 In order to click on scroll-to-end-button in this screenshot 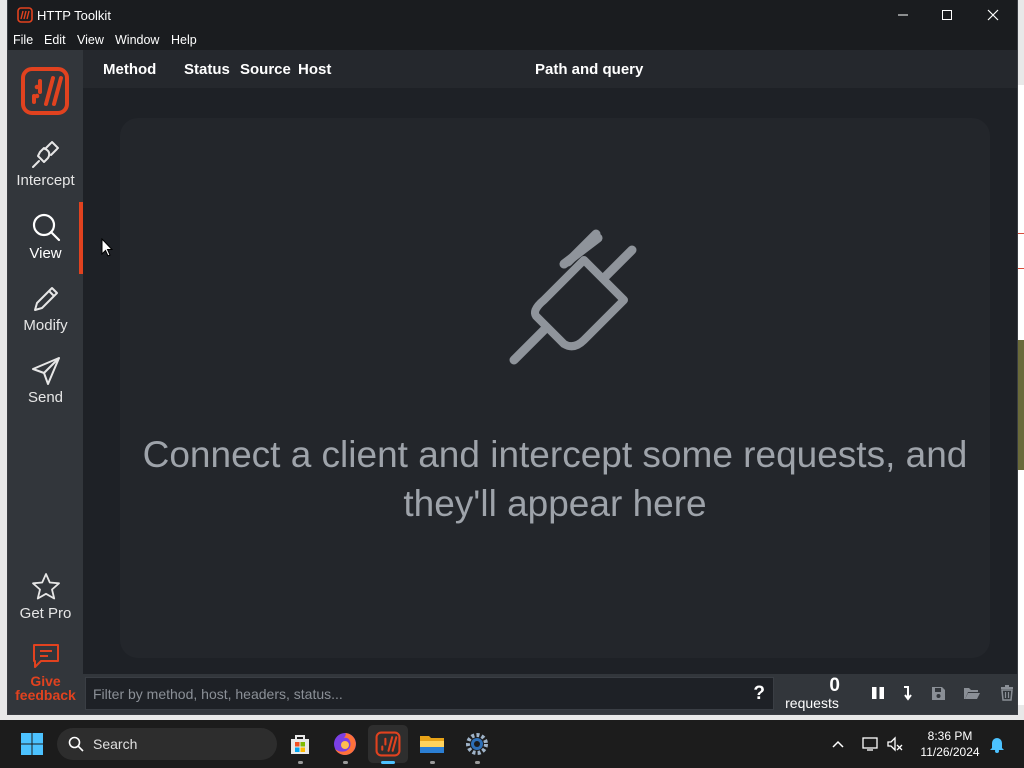, I will do `click(908, 693)`.